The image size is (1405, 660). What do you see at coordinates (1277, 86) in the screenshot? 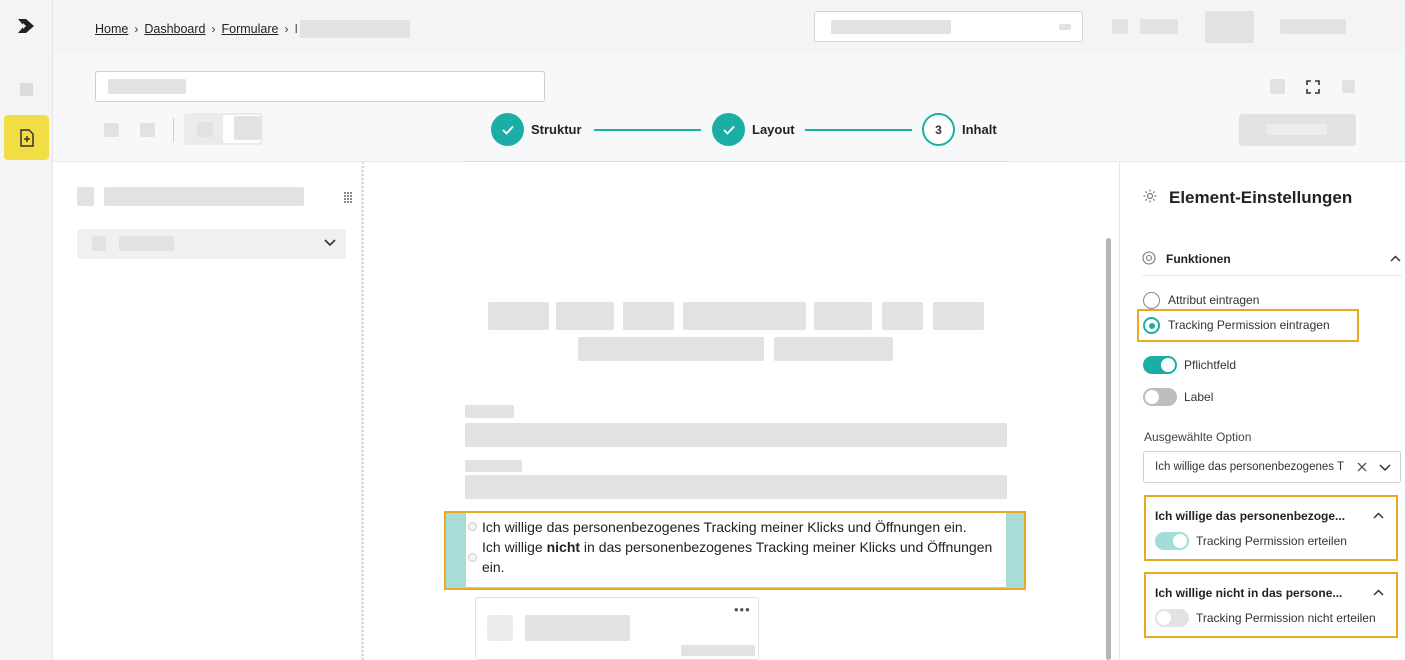
I see `preview-icon` at bounding box center [1277, 86].